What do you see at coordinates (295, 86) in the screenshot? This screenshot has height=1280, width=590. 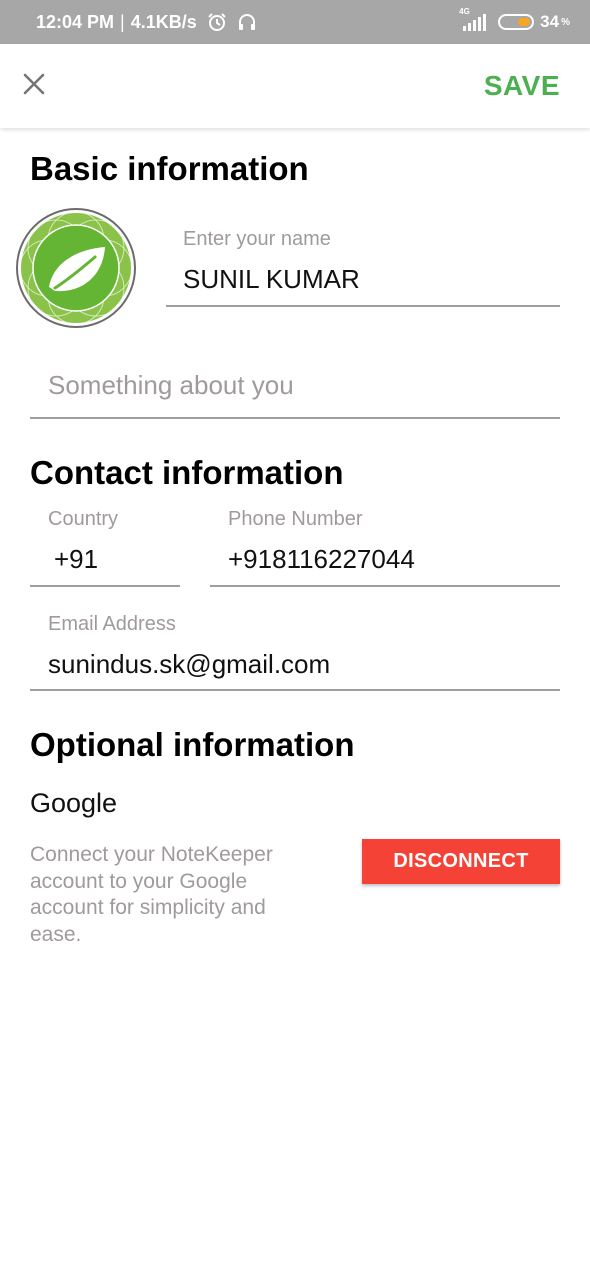 I see `app-bar: SAVE` at bounding box center [295, 86].